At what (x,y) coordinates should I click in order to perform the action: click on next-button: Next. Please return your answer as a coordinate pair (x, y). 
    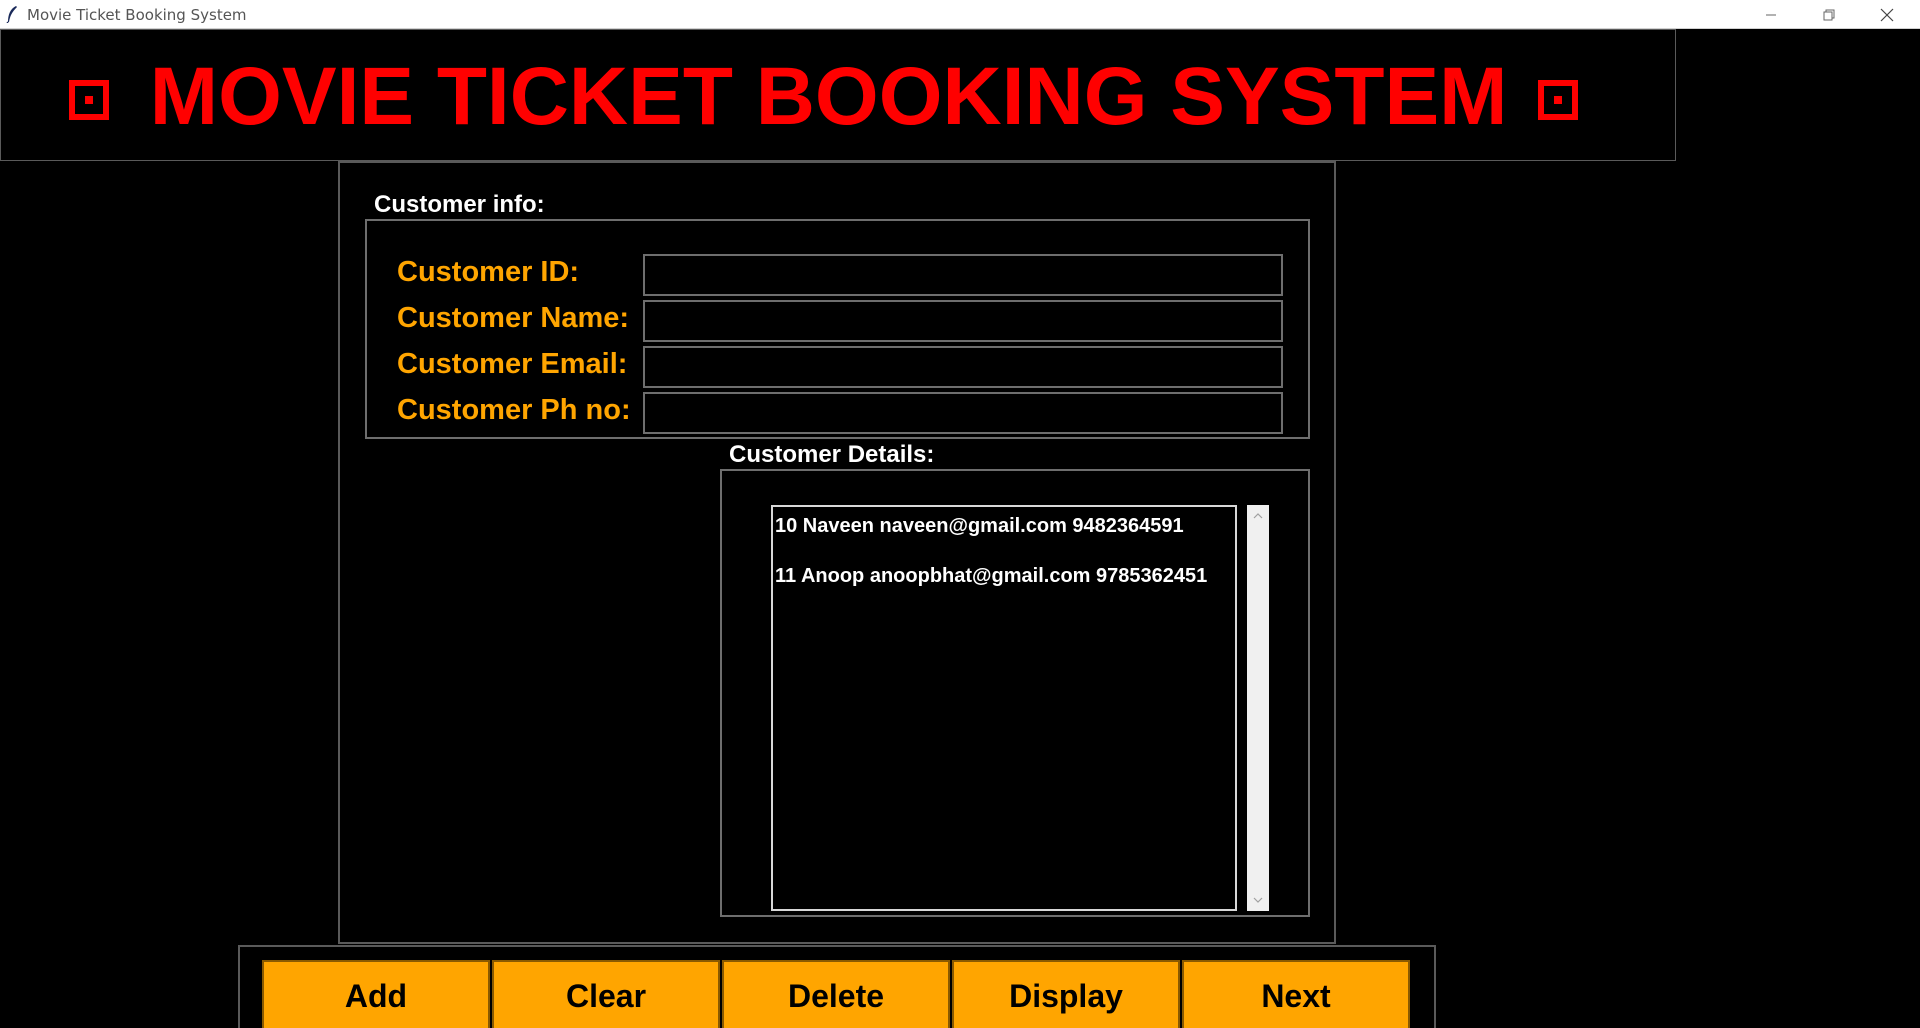
    Looking at the image, I should click on (1296, 994).